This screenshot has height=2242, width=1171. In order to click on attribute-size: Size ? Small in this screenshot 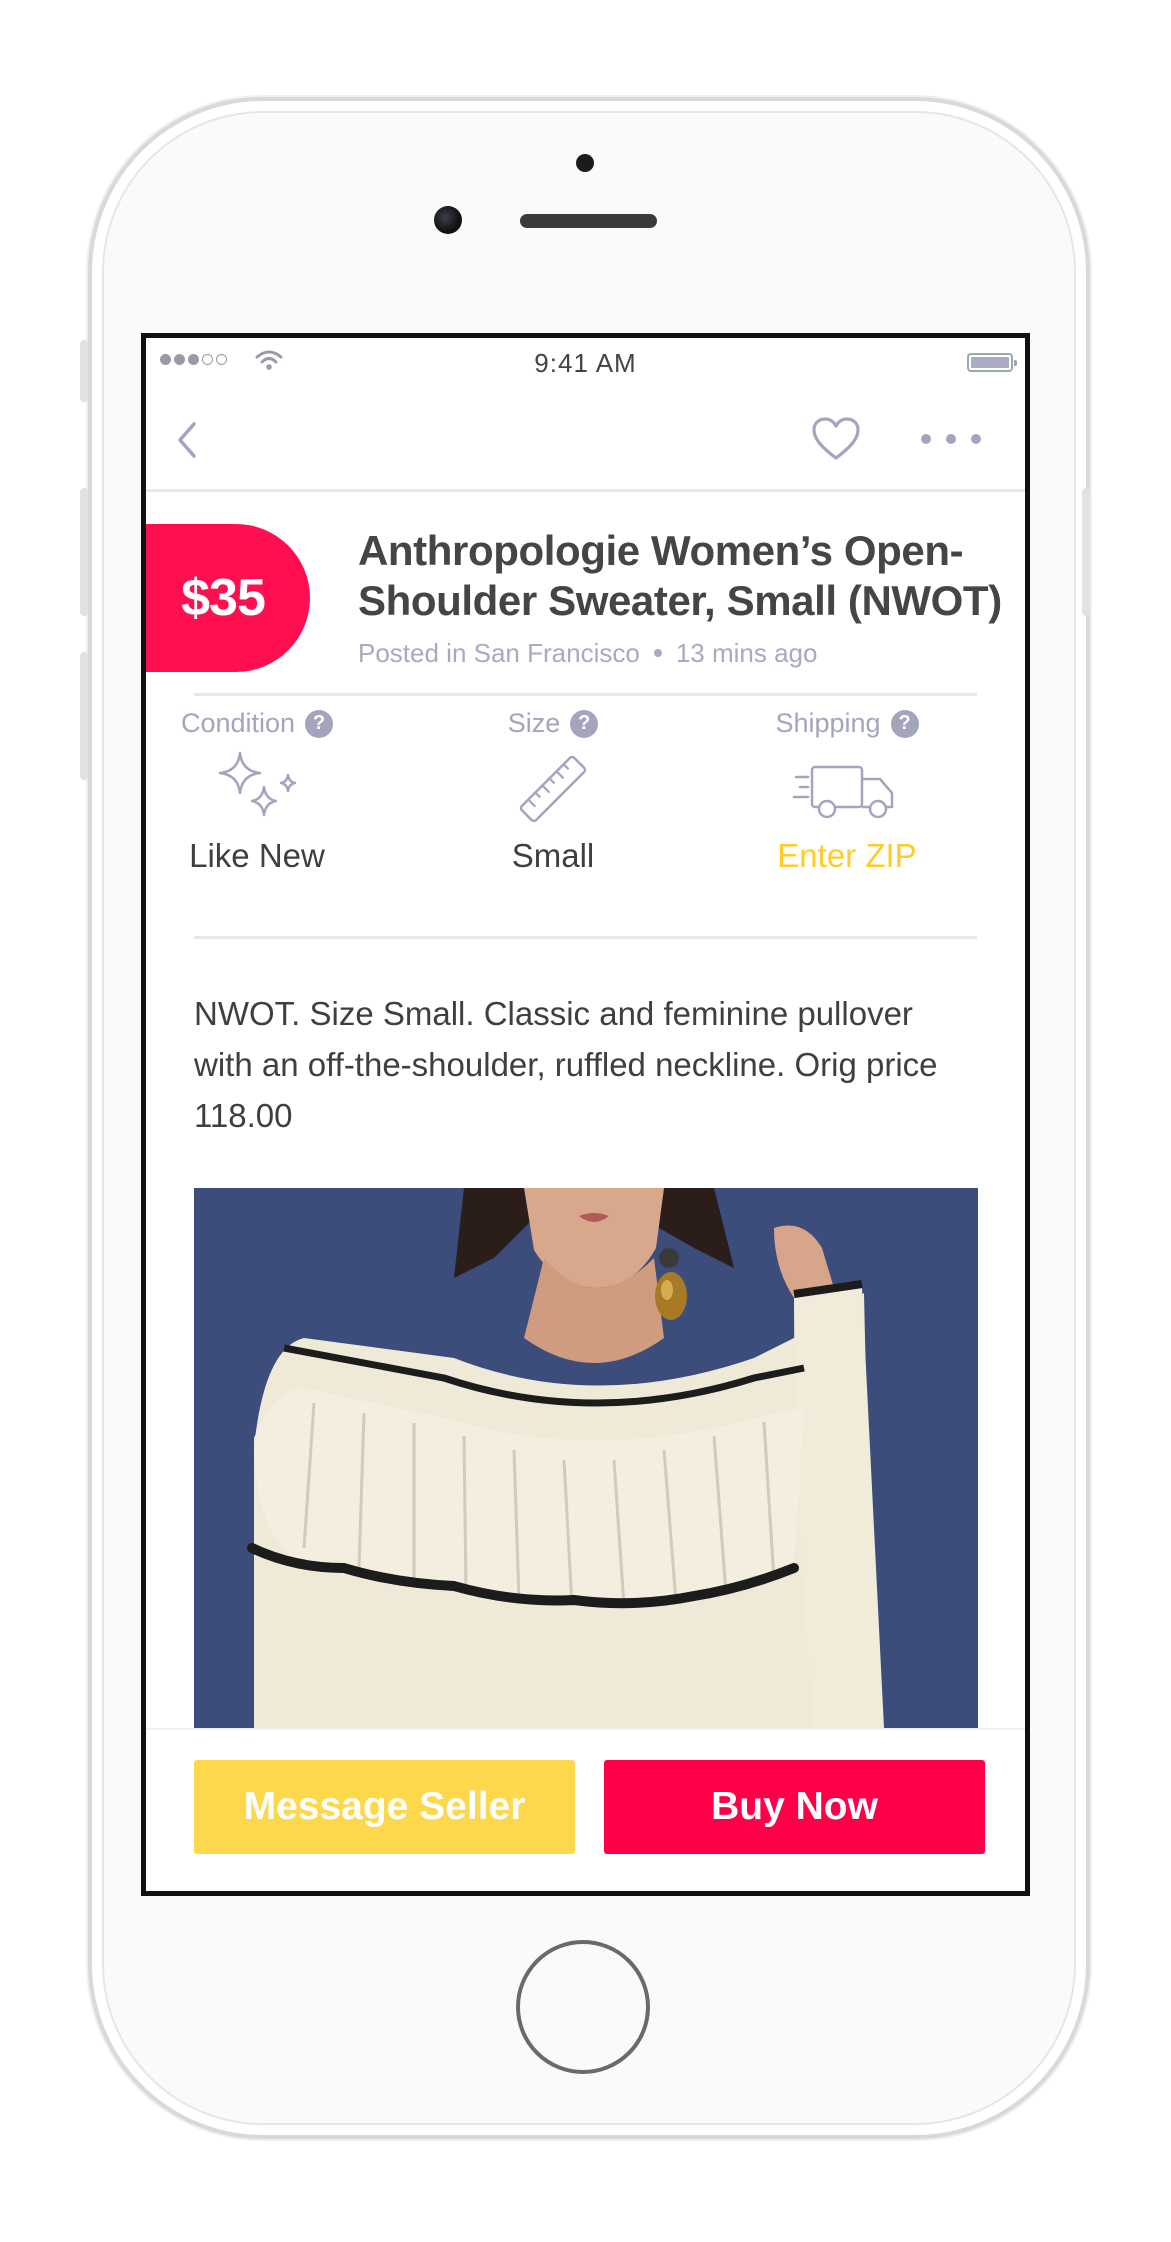, I will do `click(553, 791)`.